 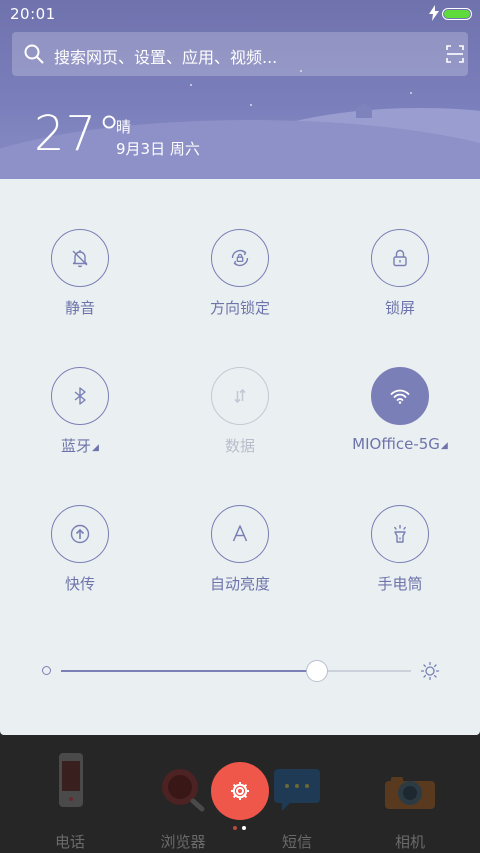 What do you see at coordinates (400, 534) in the screenshot?
I see `flashlight-icon` at bounding box center [400, 534].